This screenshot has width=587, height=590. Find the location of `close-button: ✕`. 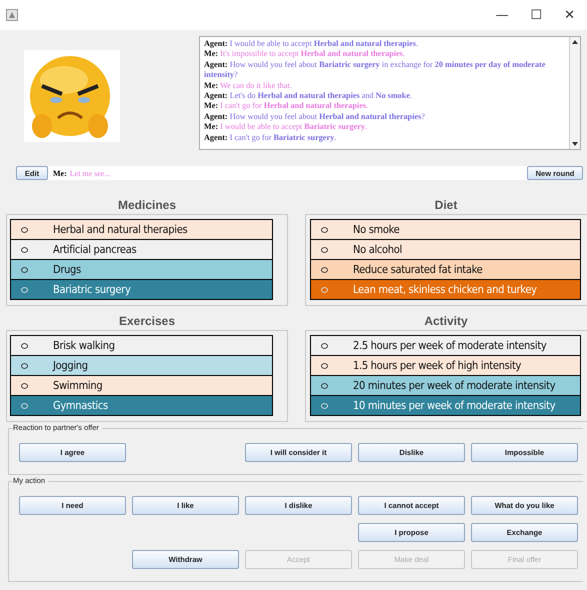

close-button: ✕ is located at coordinates (569, 15).